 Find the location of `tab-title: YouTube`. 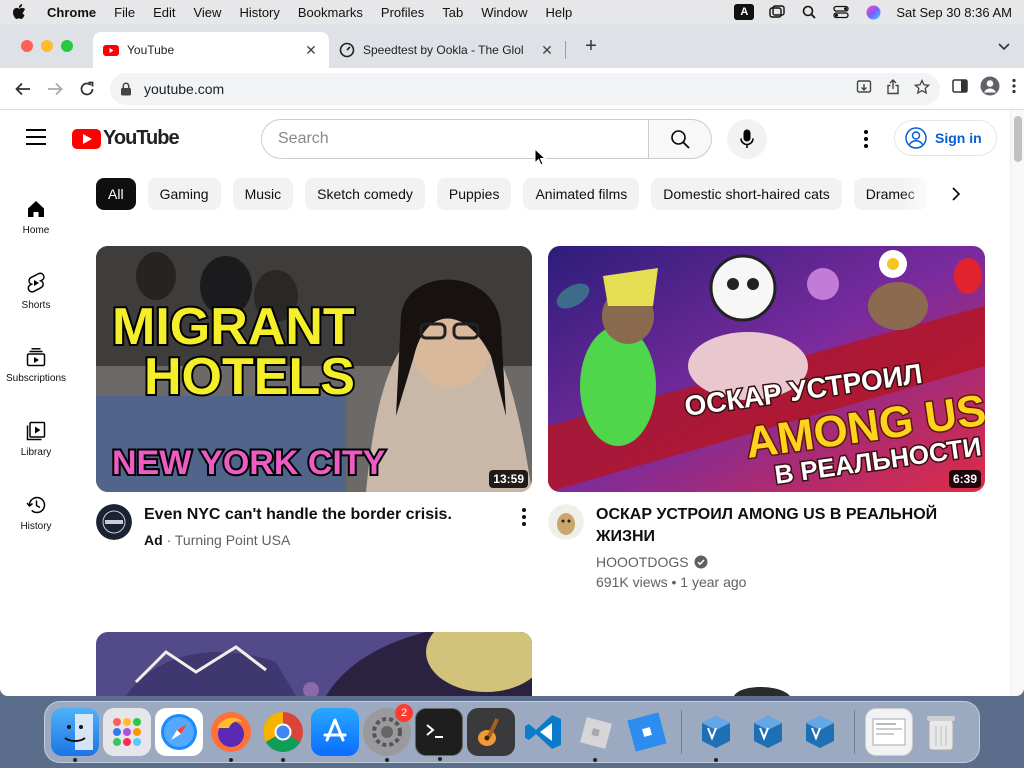

tab-title: YouTube is located at coordinates (151, 50).